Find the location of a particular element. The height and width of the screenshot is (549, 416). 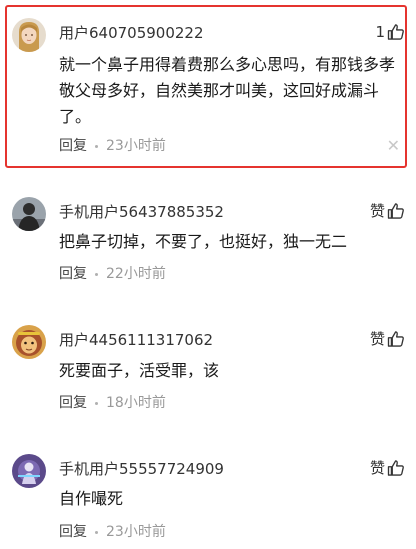

girl-avatar-icon is located at coordinates (29, 35).